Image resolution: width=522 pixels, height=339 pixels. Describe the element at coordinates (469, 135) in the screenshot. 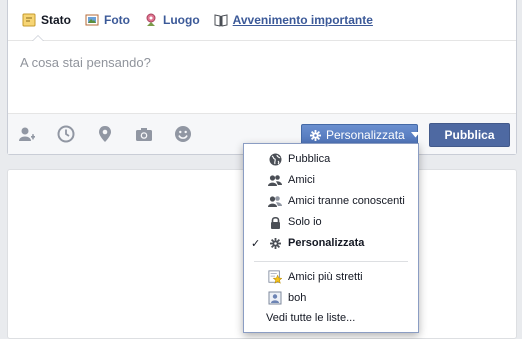

I see `publish-button: Pubblica` at that location.